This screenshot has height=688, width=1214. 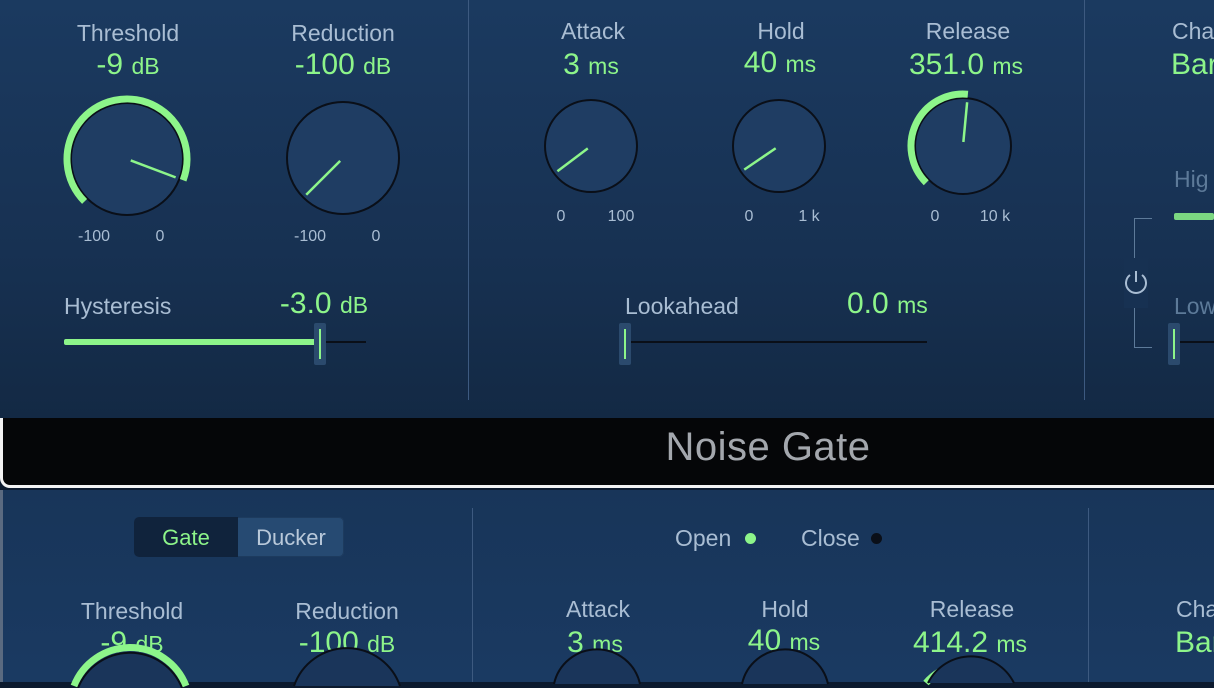 I want to click on attack-value: 3 ms, so click(x=591, y=65).